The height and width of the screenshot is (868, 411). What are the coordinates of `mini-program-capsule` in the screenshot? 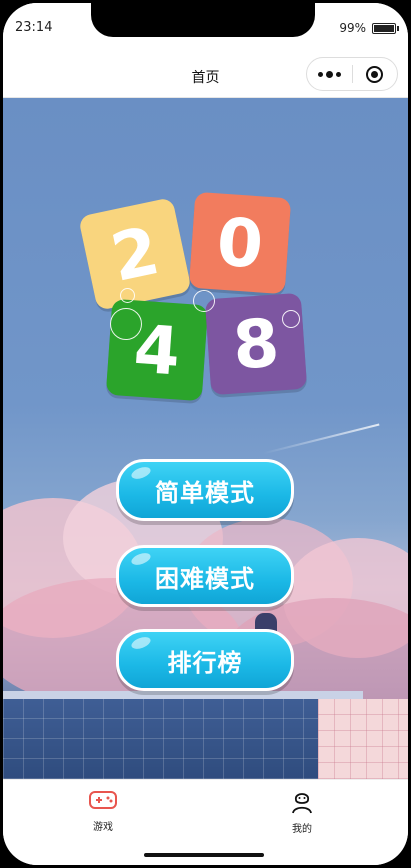 It's located at (352, 74).